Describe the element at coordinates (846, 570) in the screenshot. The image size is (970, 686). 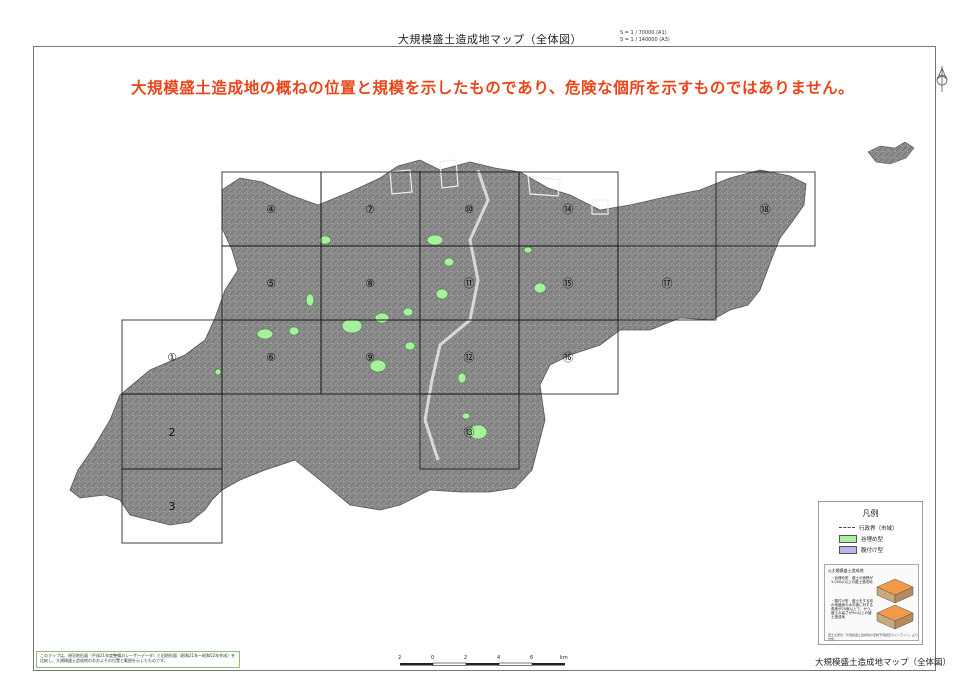
I see `legend-detail-heading: ◎大規模盛土造成地` at that location.